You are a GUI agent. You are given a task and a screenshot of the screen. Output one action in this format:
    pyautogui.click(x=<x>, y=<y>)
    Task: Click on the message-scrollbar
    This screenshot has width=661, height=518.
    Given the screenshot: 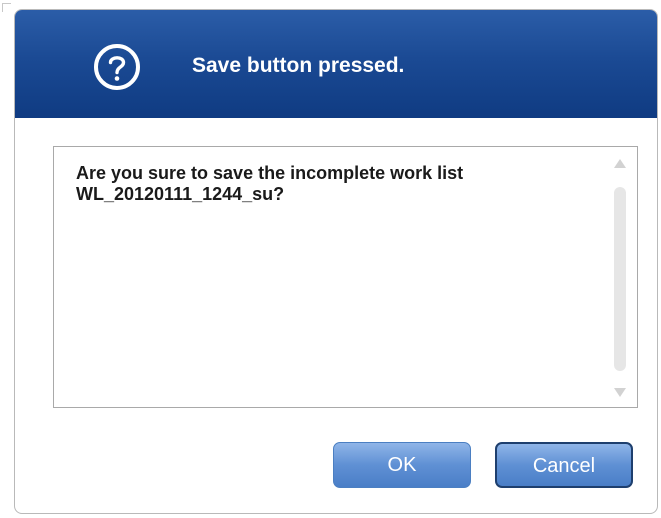 What is the action you would take?
    pyautogui.click(x=620, y=278)
    